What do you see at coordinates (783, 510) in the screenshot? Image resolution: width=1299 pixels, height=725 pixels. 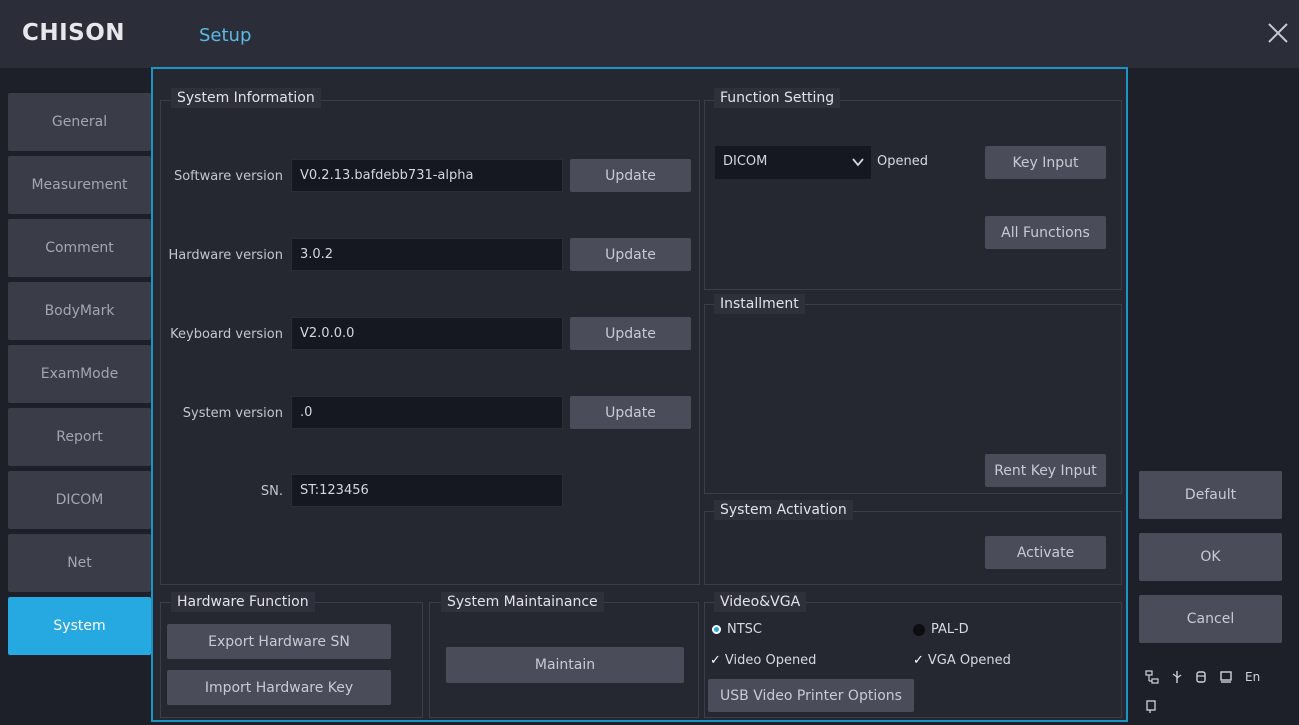 I see `system-activation-title: System Activation` at bounding box center [783, 510].